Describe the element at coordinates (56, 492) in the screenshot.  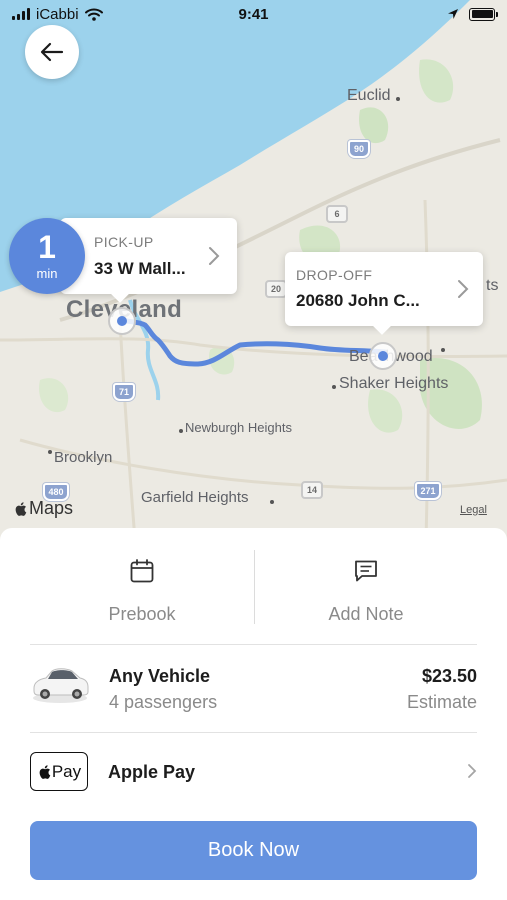
I see `shield-label: 480` at that location.